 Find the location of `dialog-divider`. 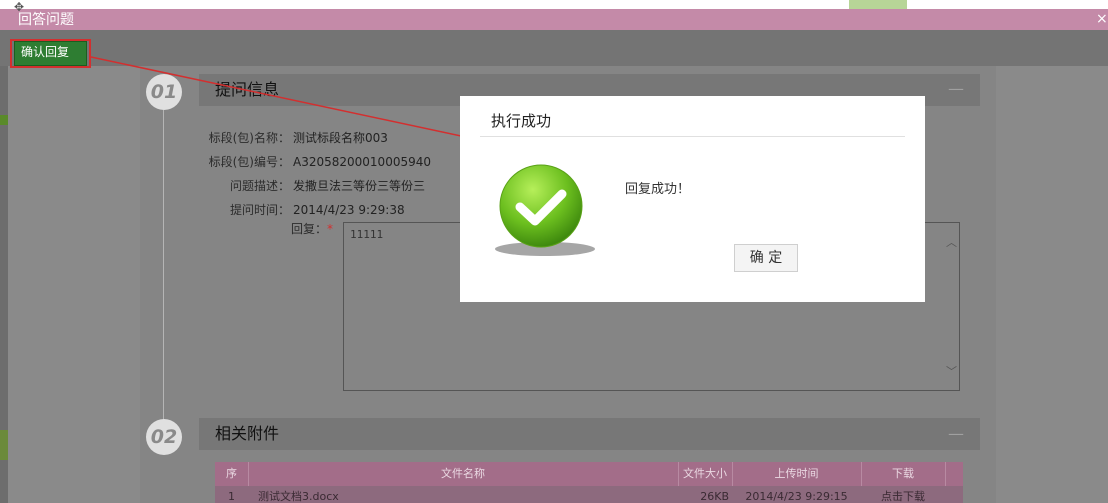

dialog-divider is located at coordinates (692, 136).